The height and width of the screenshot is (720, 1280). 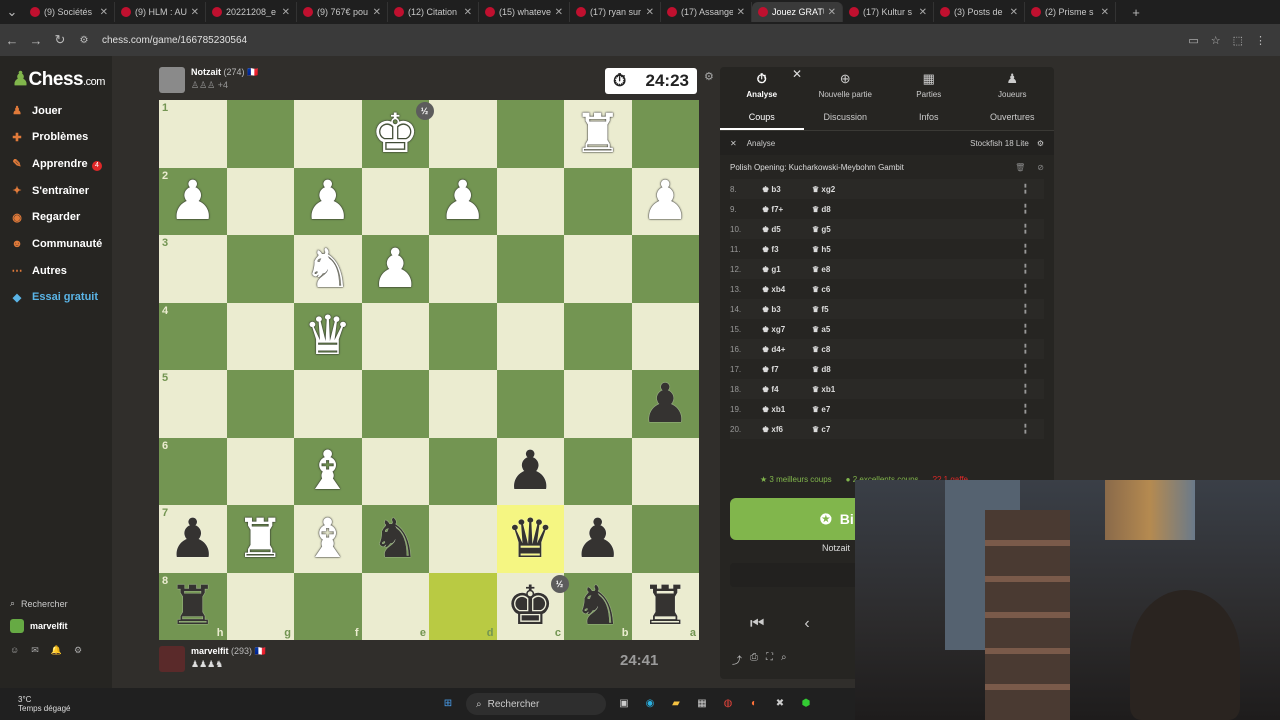 What do you see at coordinates (842, 369) in the screenshot?
I see `black-move: ♛ d8` at bounding box center [842, 369].